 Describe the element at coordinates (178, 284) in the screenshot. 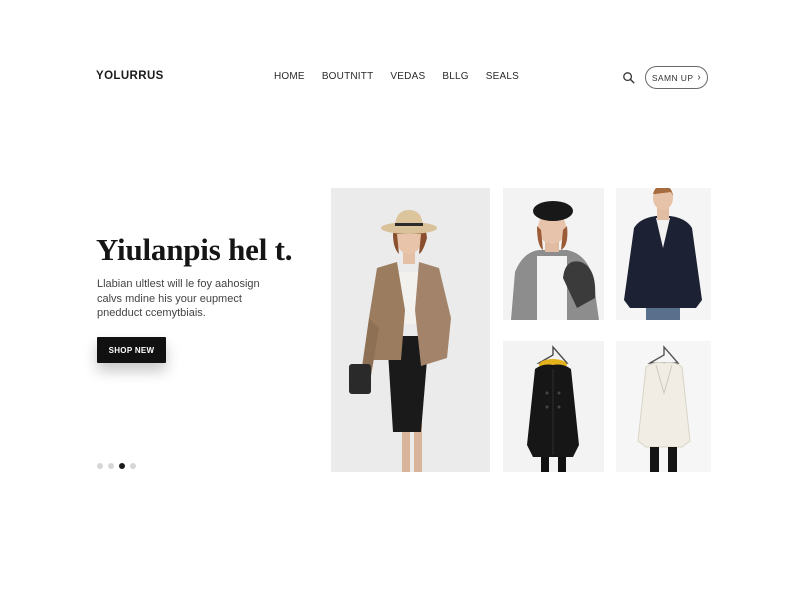

I see `hero-description-line: Llabian ultlest will le foy aahosign` at that location.